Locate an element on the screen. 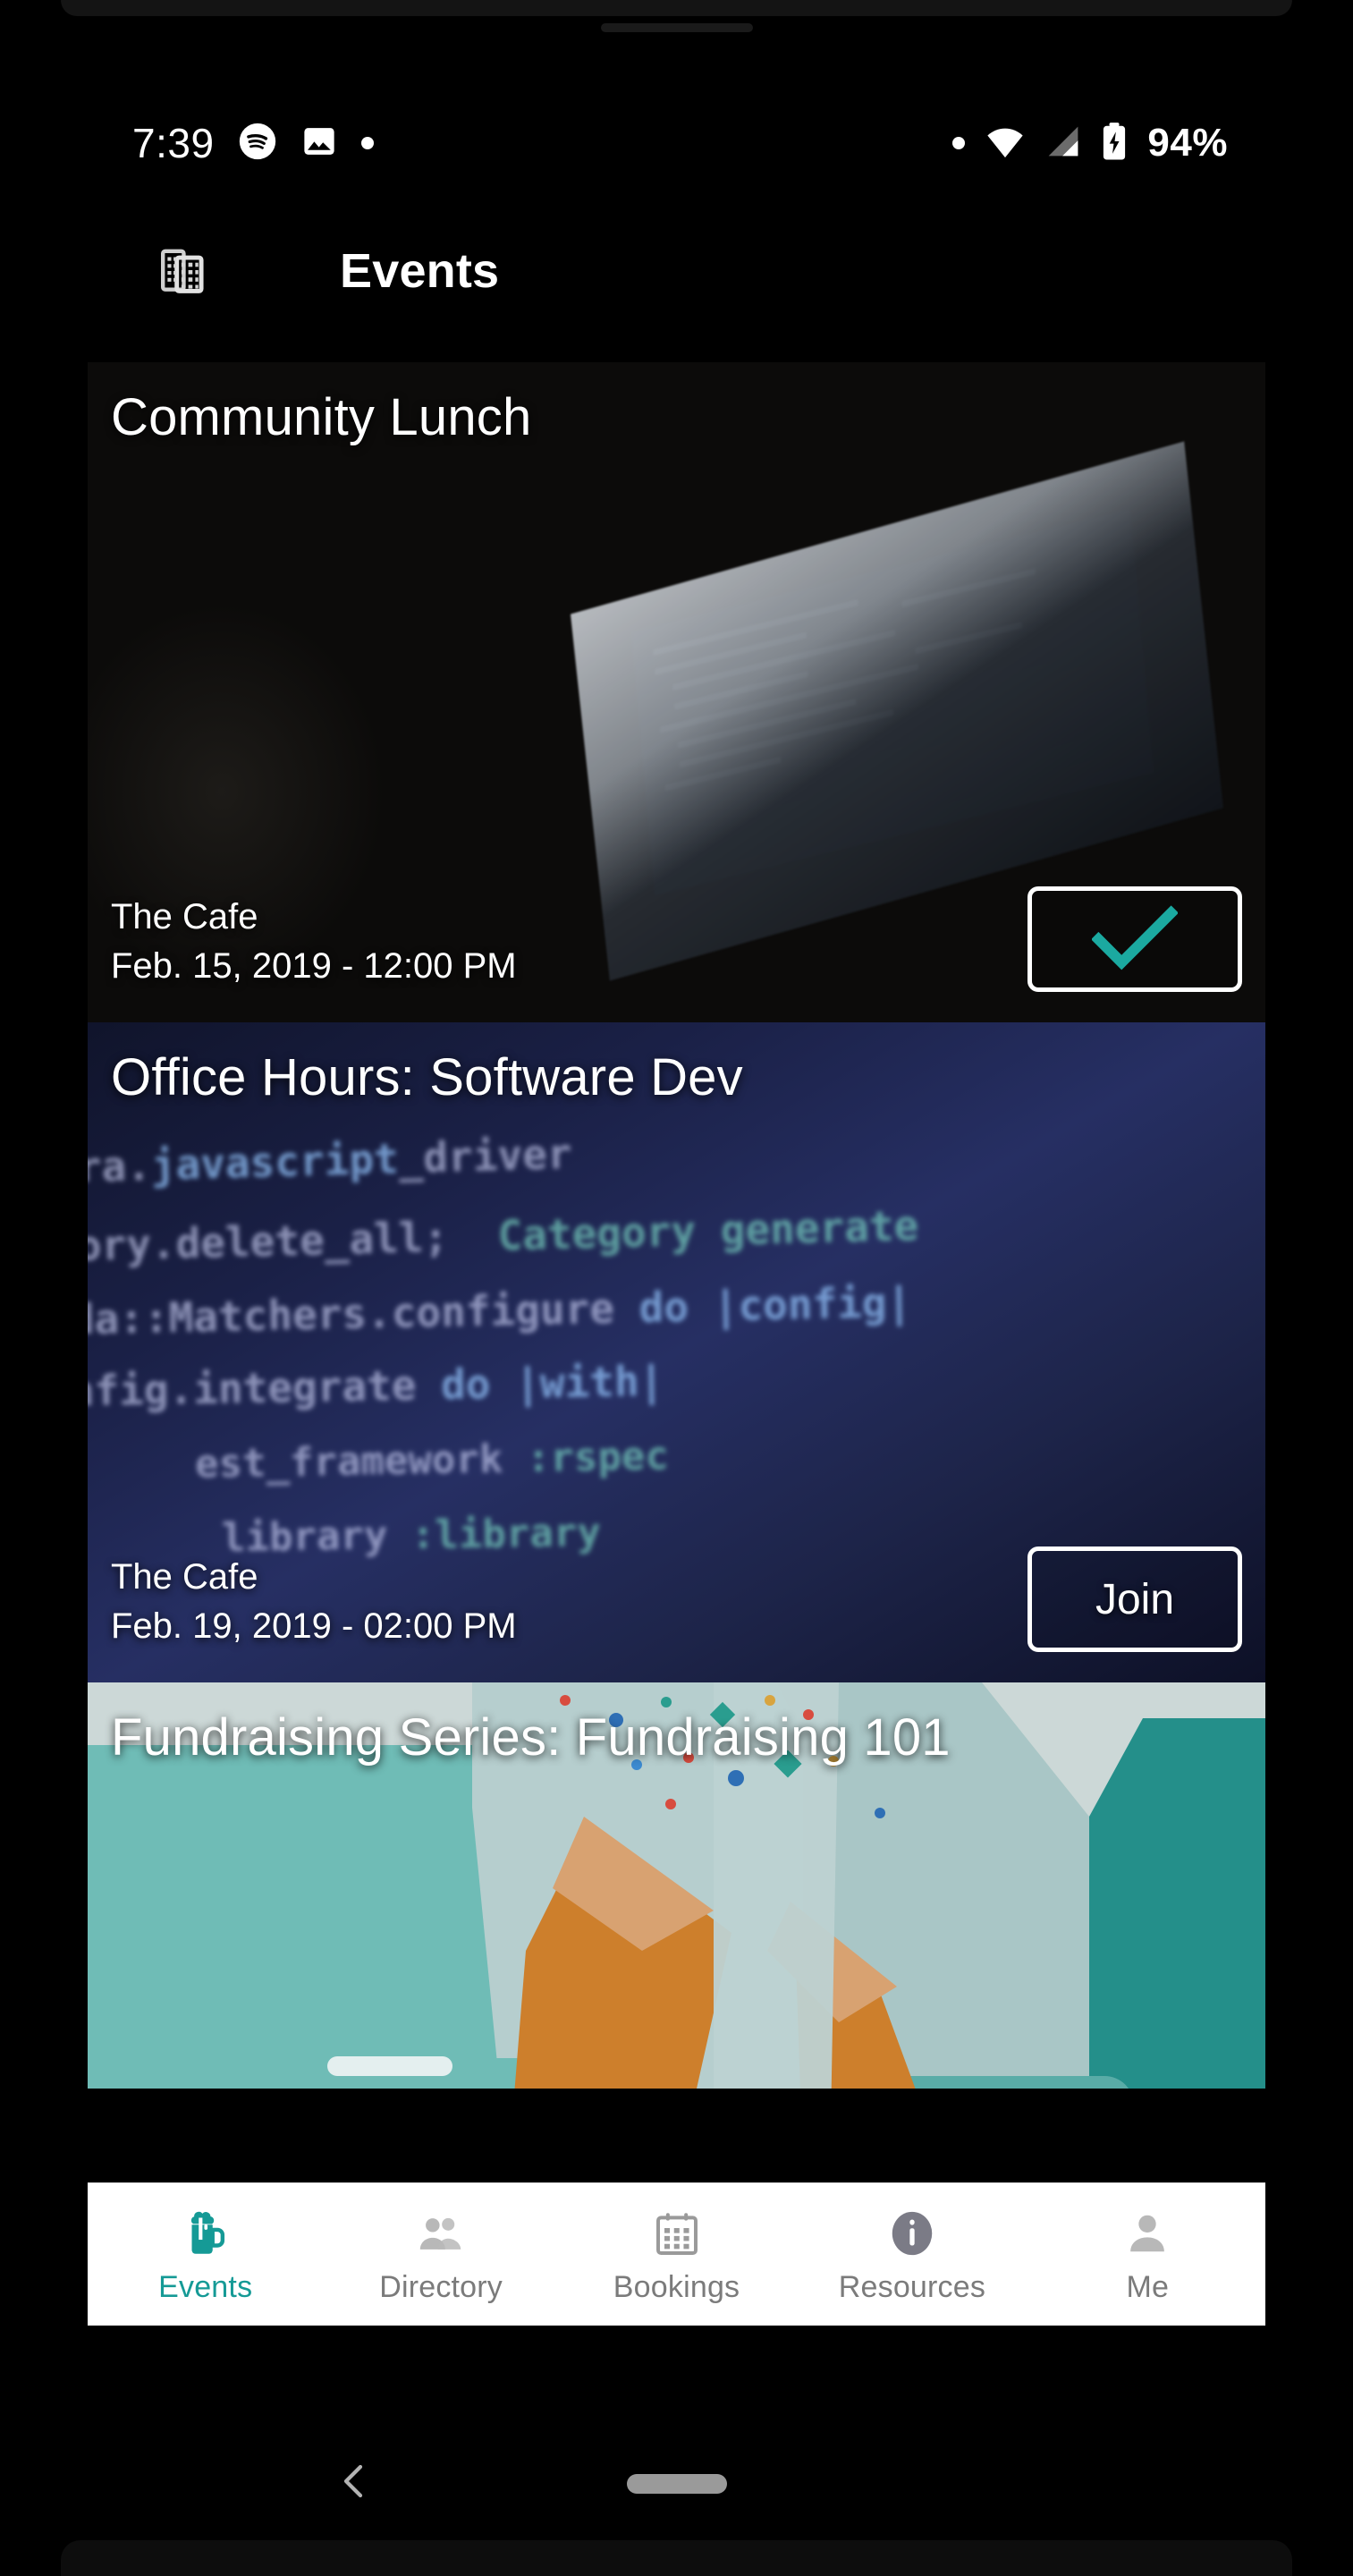 The width and height of the screenshot is (1353, 2576). decorative-code-text: est_framework :rspec is located at coordinates (432, 1460).